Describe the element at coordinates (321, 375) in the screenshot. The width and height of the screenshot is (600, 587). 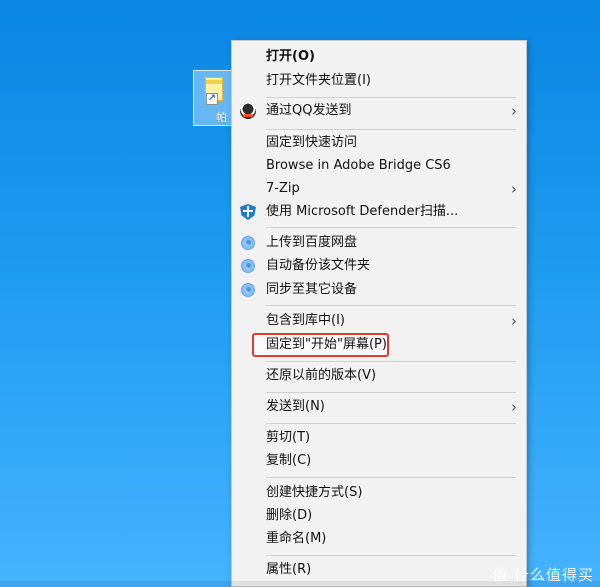
I see `menu-item-label: 还原以前的版本(V)` at that location.